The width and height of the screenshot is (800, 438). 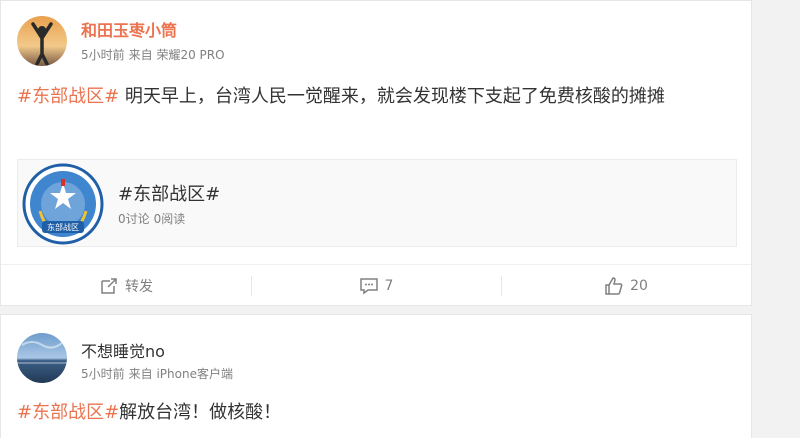 What do you see at coordinates (139, 286) in the screenshot?
I see `repost-label: 转发` at bounding box center [139, 286].